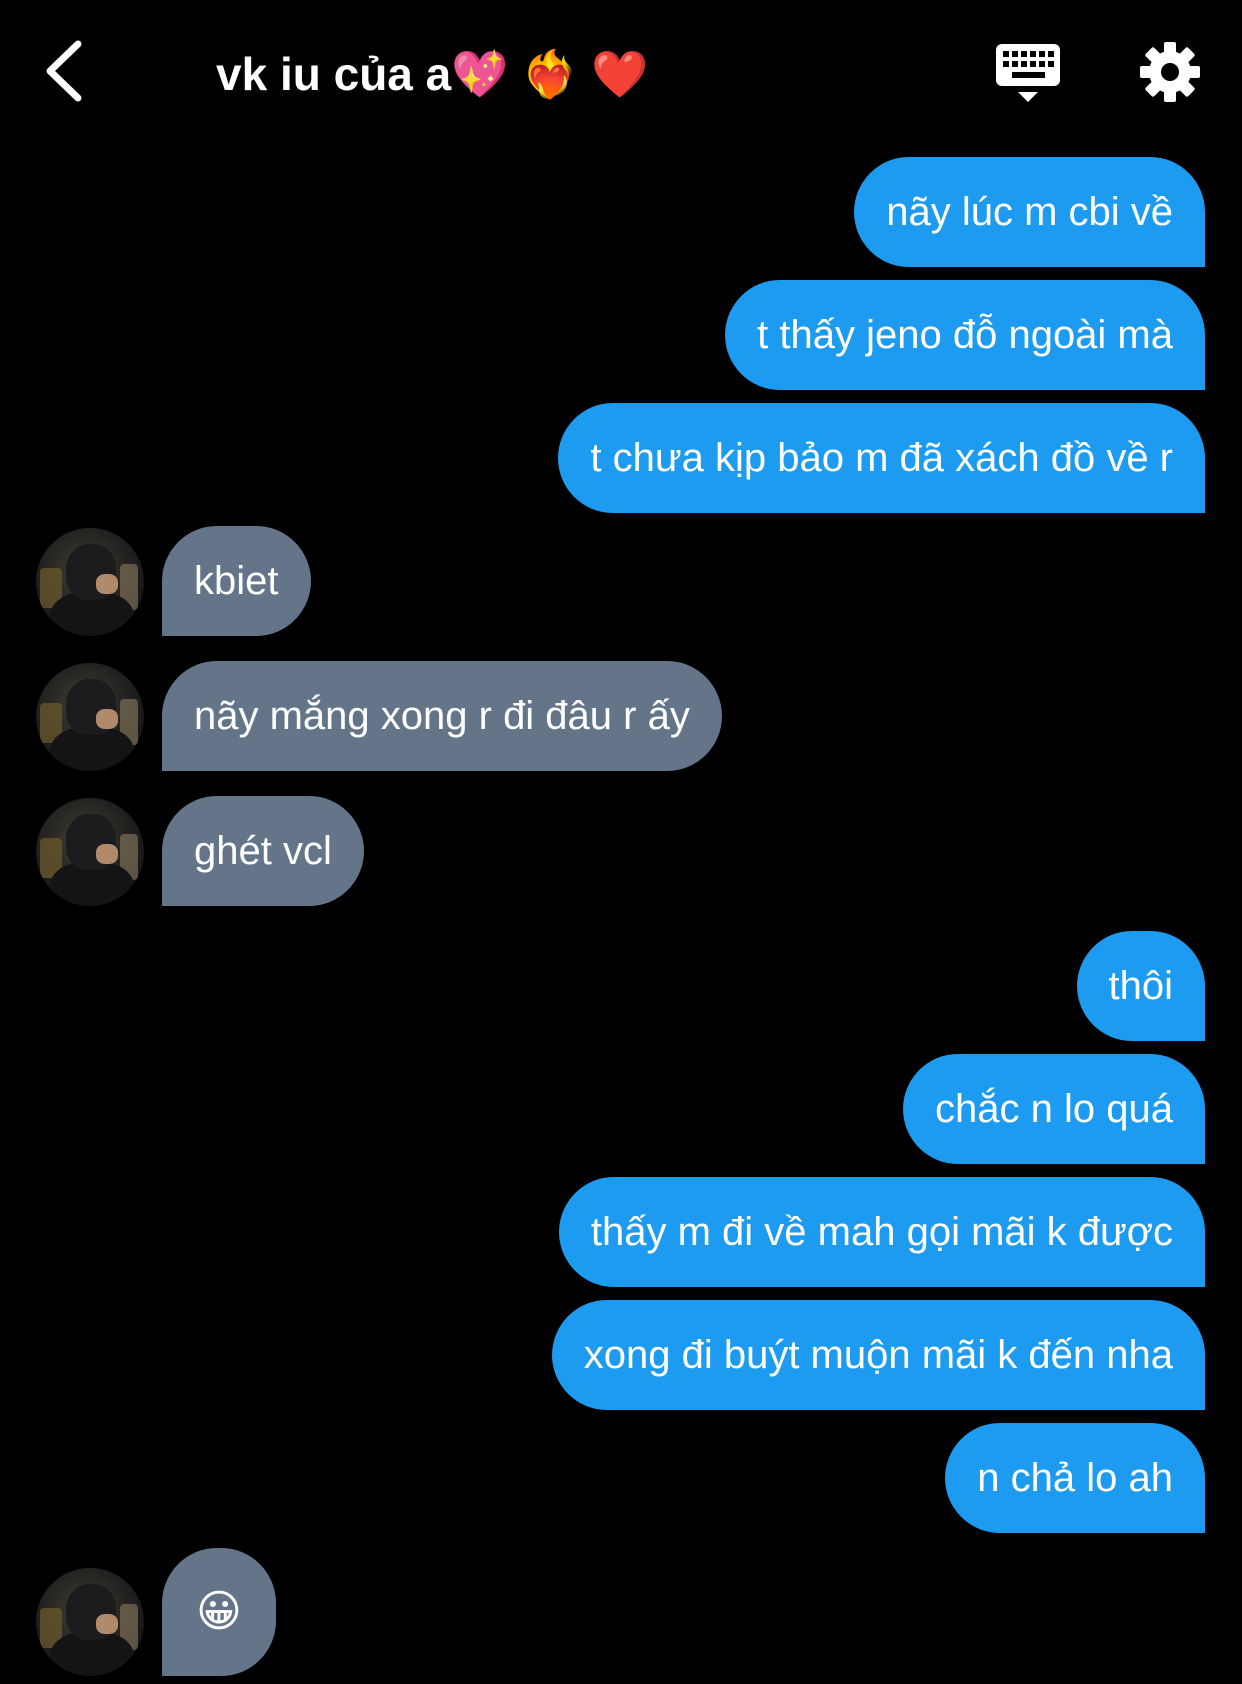  I want to click on message-bubble-incoming: 😀, so click(219, 1612).